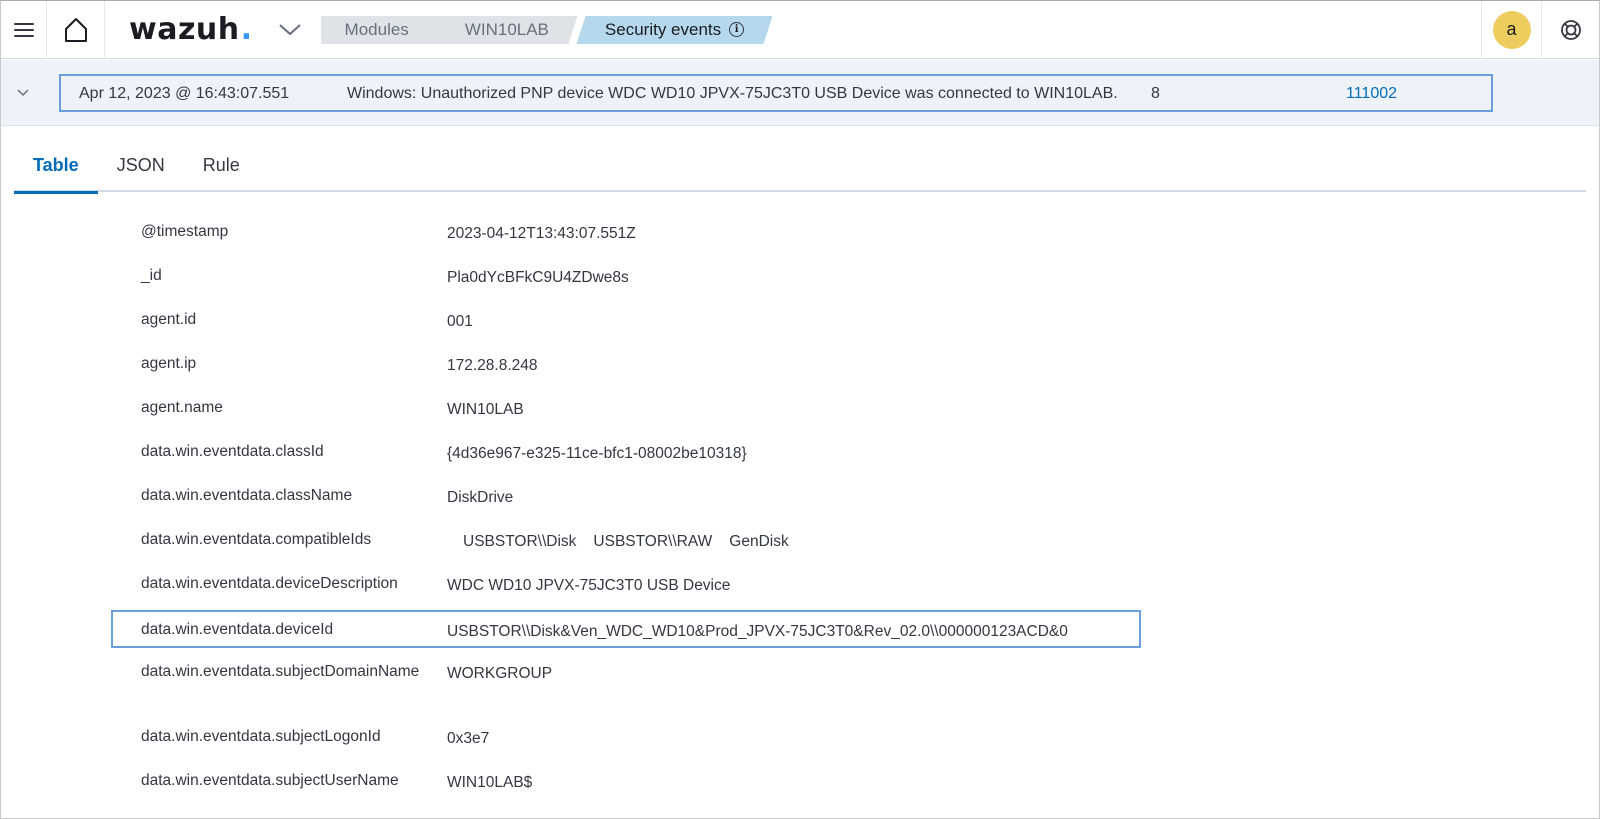 Image resolution: width=1600 pixels, height=819 pixels. I want to click on event-timestamp: Apr 12, 2023 @ 16:43:07.551, so click(184, 93).